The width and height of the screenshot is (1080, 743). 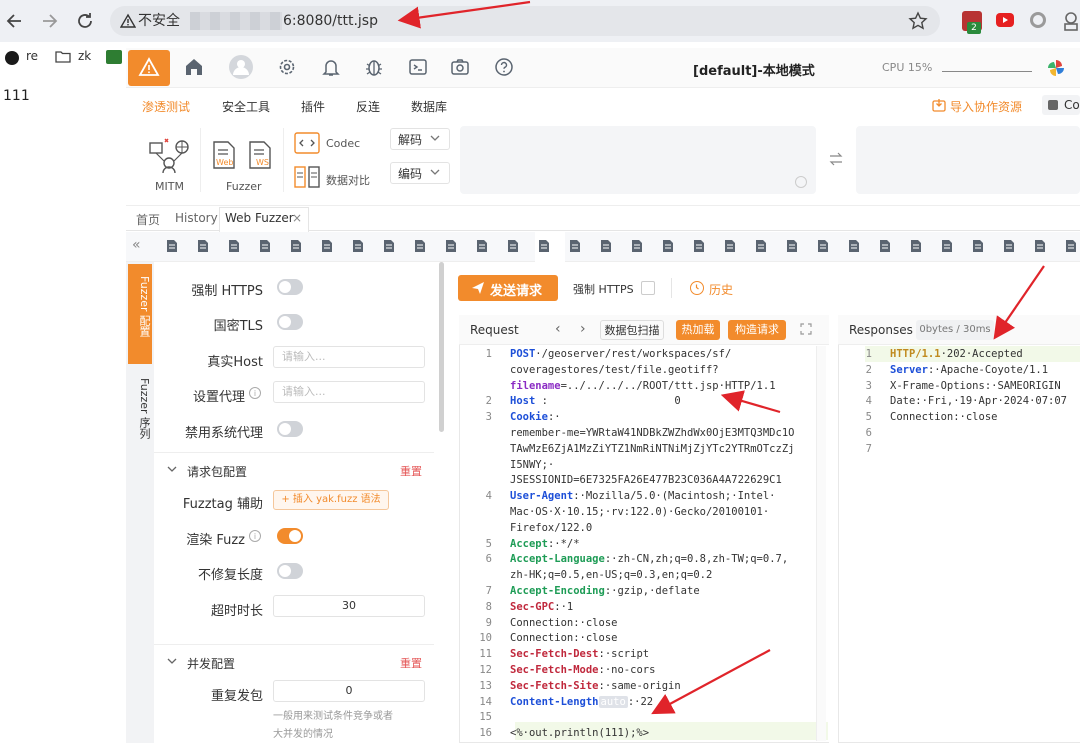 What do you see at coordinates (1019, 302) in the screenshot?
I see `arrow-response` at bounding box center [1019, 302].